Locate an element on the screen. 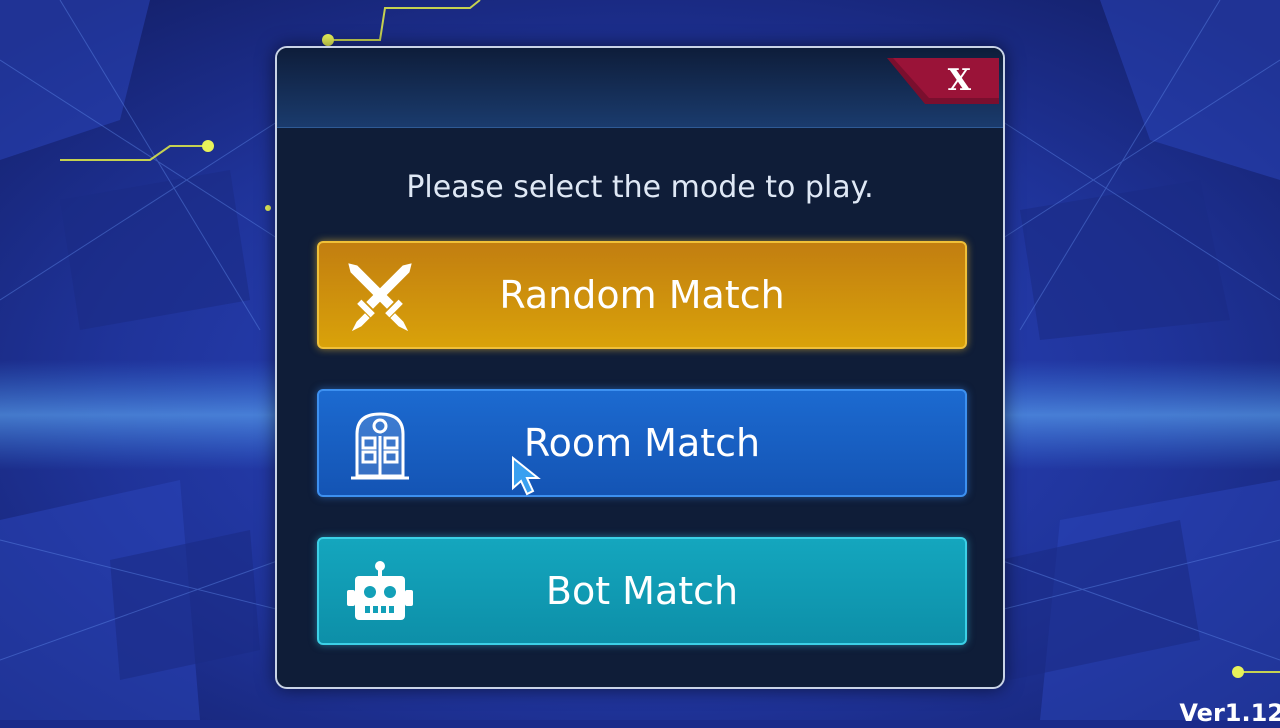 Image resolution: width=1280 pixels, height=728 pixels. close-button-tab is located at coordinates (943, 81).